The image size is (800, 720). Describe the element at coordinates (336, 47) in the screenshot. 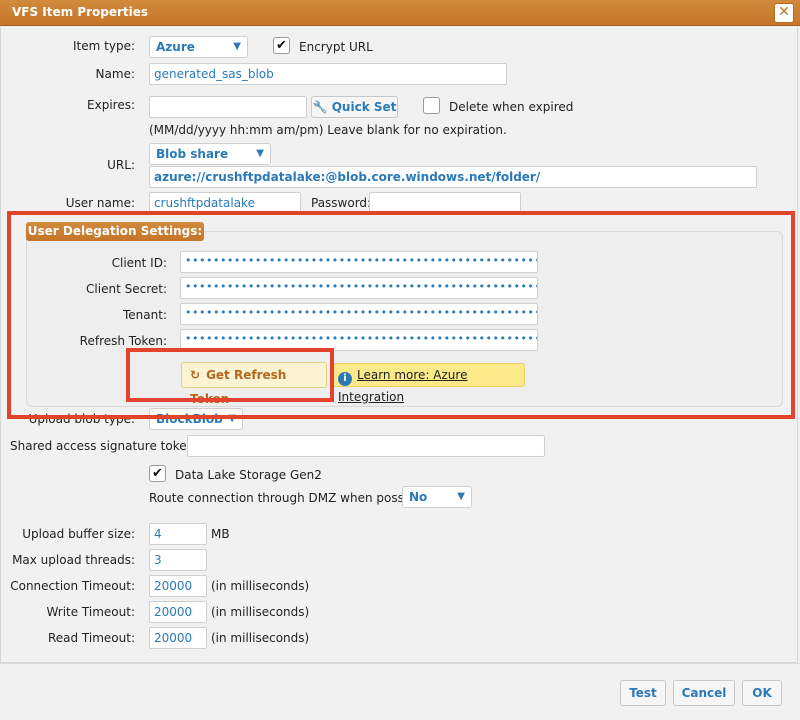

I see `encrypt-url-label: Encrypt URL` at that location.